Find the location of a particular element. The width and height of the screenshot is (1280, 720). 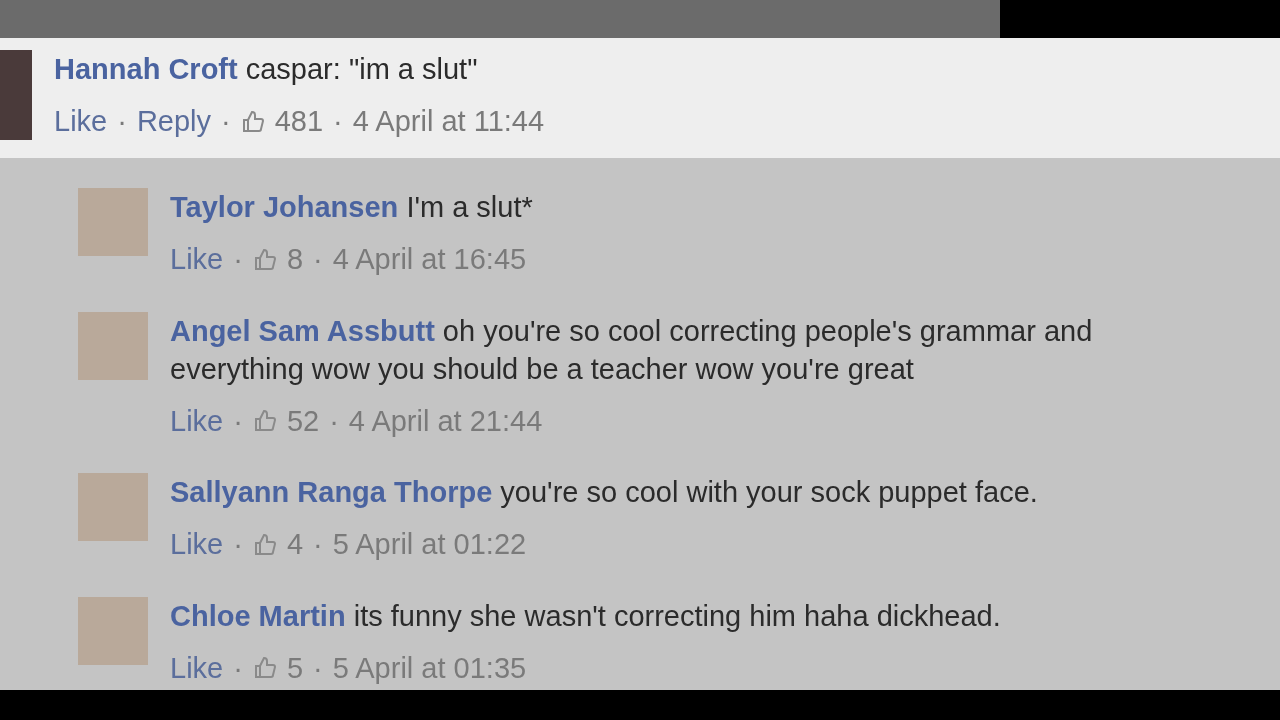

comment-text: Chloe Martin its funny she wasn't correcting him haha dickhead. is located at coordinates (585, 616).